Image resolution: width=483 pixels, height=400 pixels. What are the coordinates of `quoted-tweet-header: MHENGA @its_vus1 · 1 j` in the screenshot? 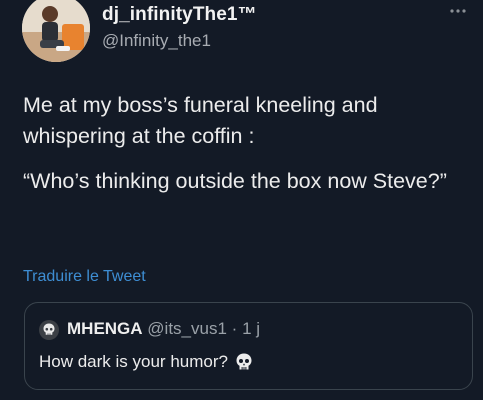 It's located at (163, 329).